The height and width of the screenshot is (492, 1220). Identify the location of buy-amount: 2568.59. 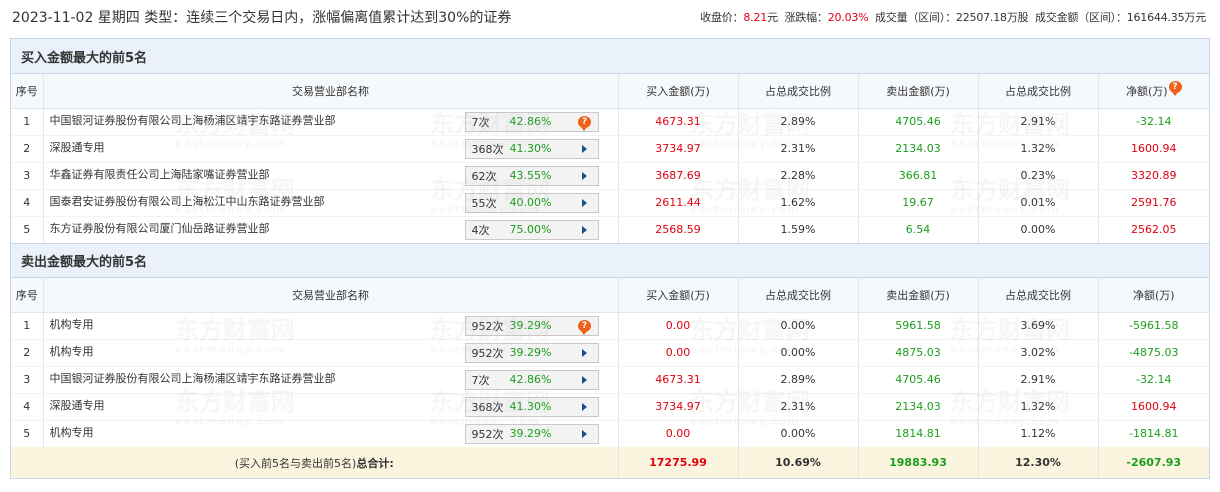
(678, 229).